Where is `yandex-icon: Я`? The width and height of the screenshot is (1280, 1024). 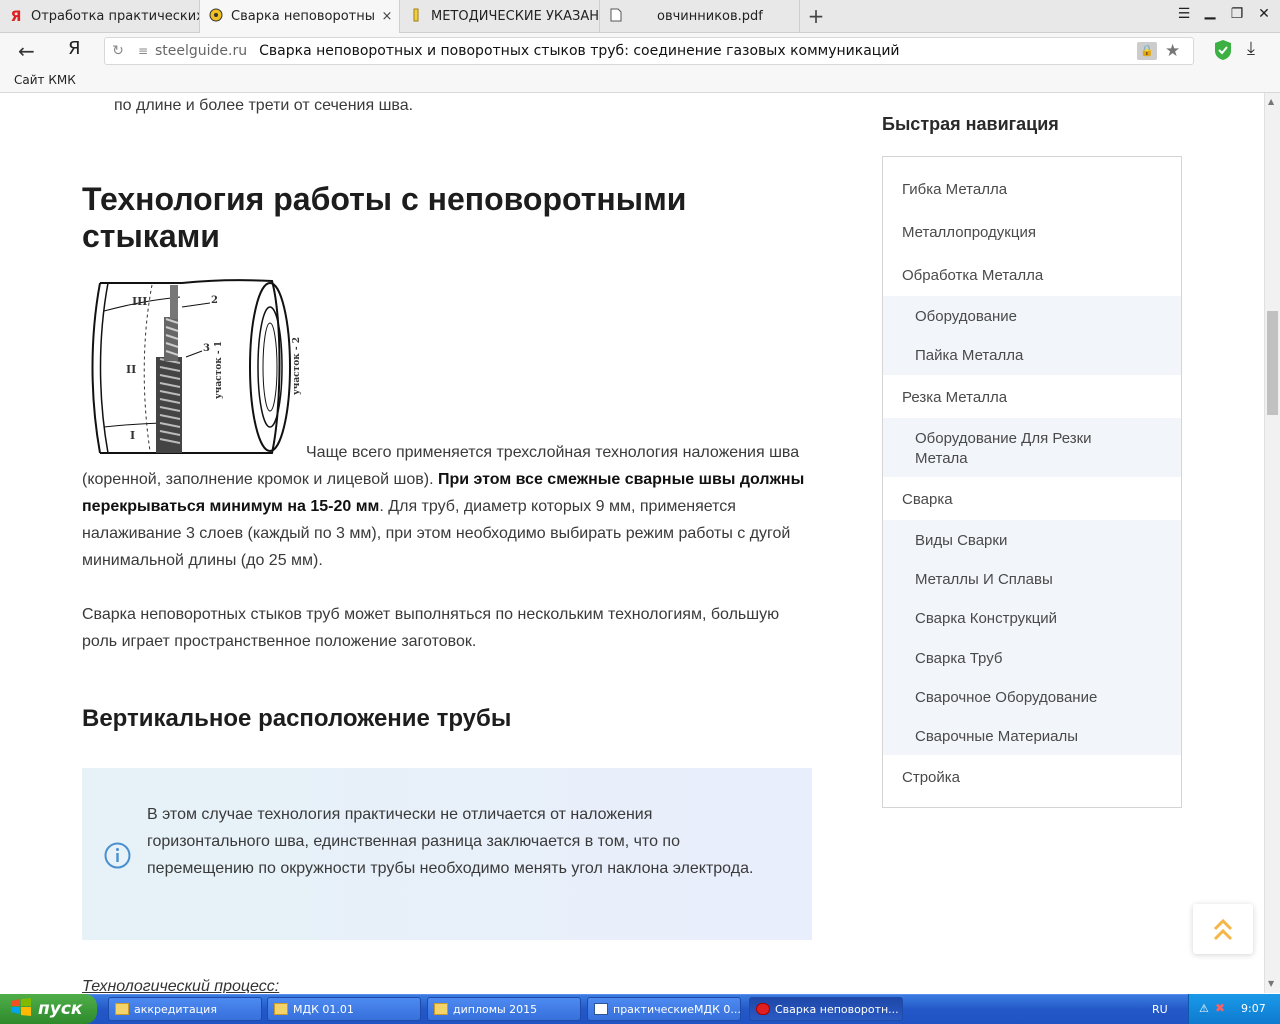 yandex-icon: Я is located at coordinates (16, 16).